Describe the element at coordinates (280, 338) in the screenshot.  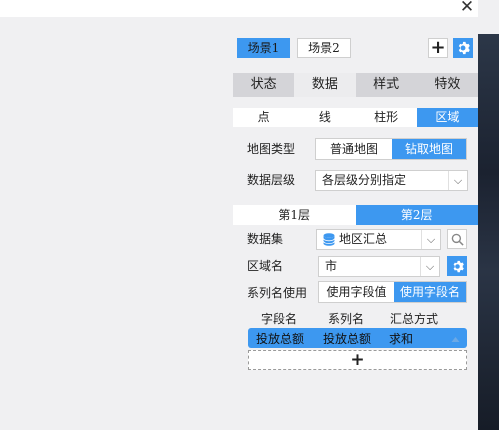
I see `row-field: 投放总额` at that location.